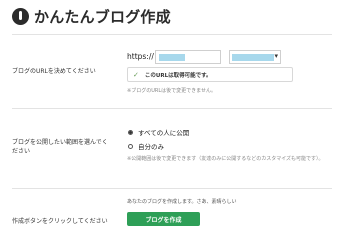  What do you see at coordinates (136, 74) in the screenshot?
I see `check-icon: ✓` at bounding box center [136, 74].